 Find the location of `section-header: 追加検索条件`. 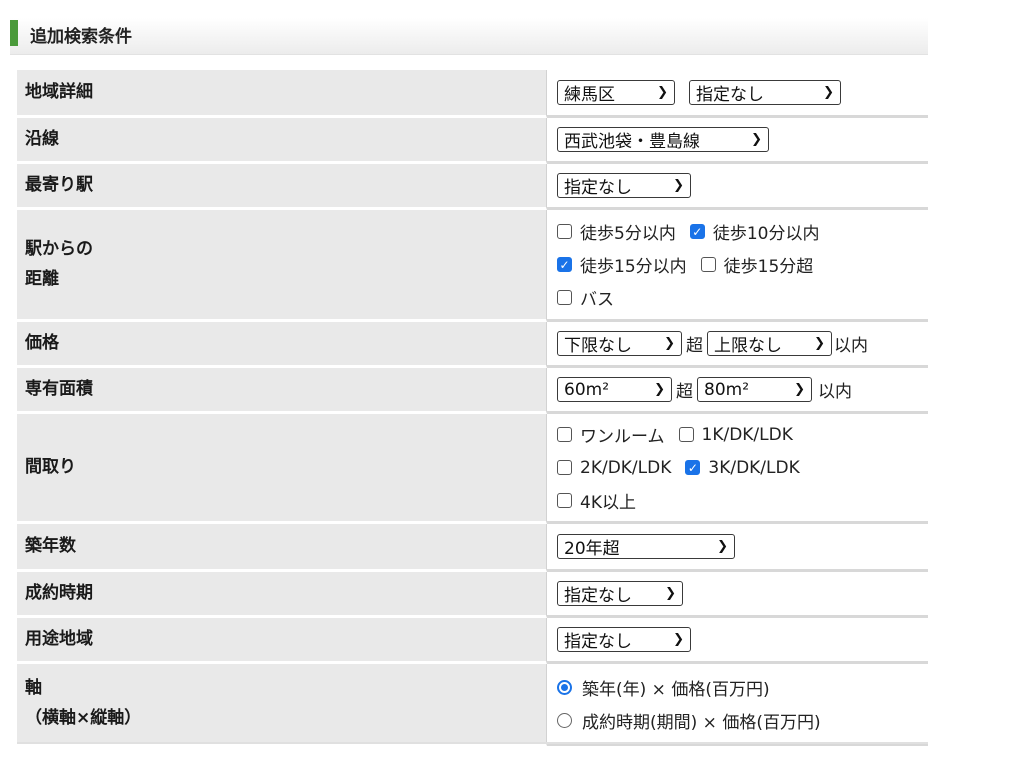

section-header: 追加検索条件 is located at coordinates (469, 36).